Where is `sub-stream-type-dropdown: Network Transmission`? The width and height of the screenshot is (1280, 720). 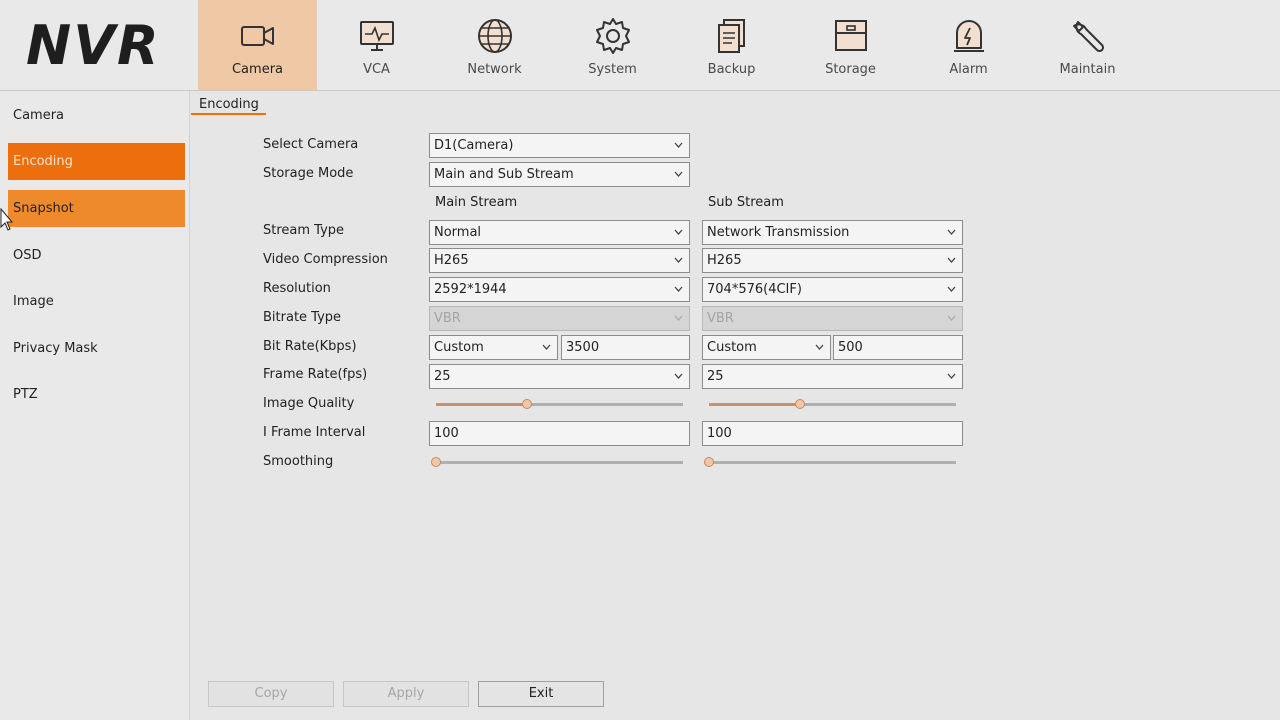 sub-stream-type-dropdown: Network Transmission is located at coordinates (832, 232).